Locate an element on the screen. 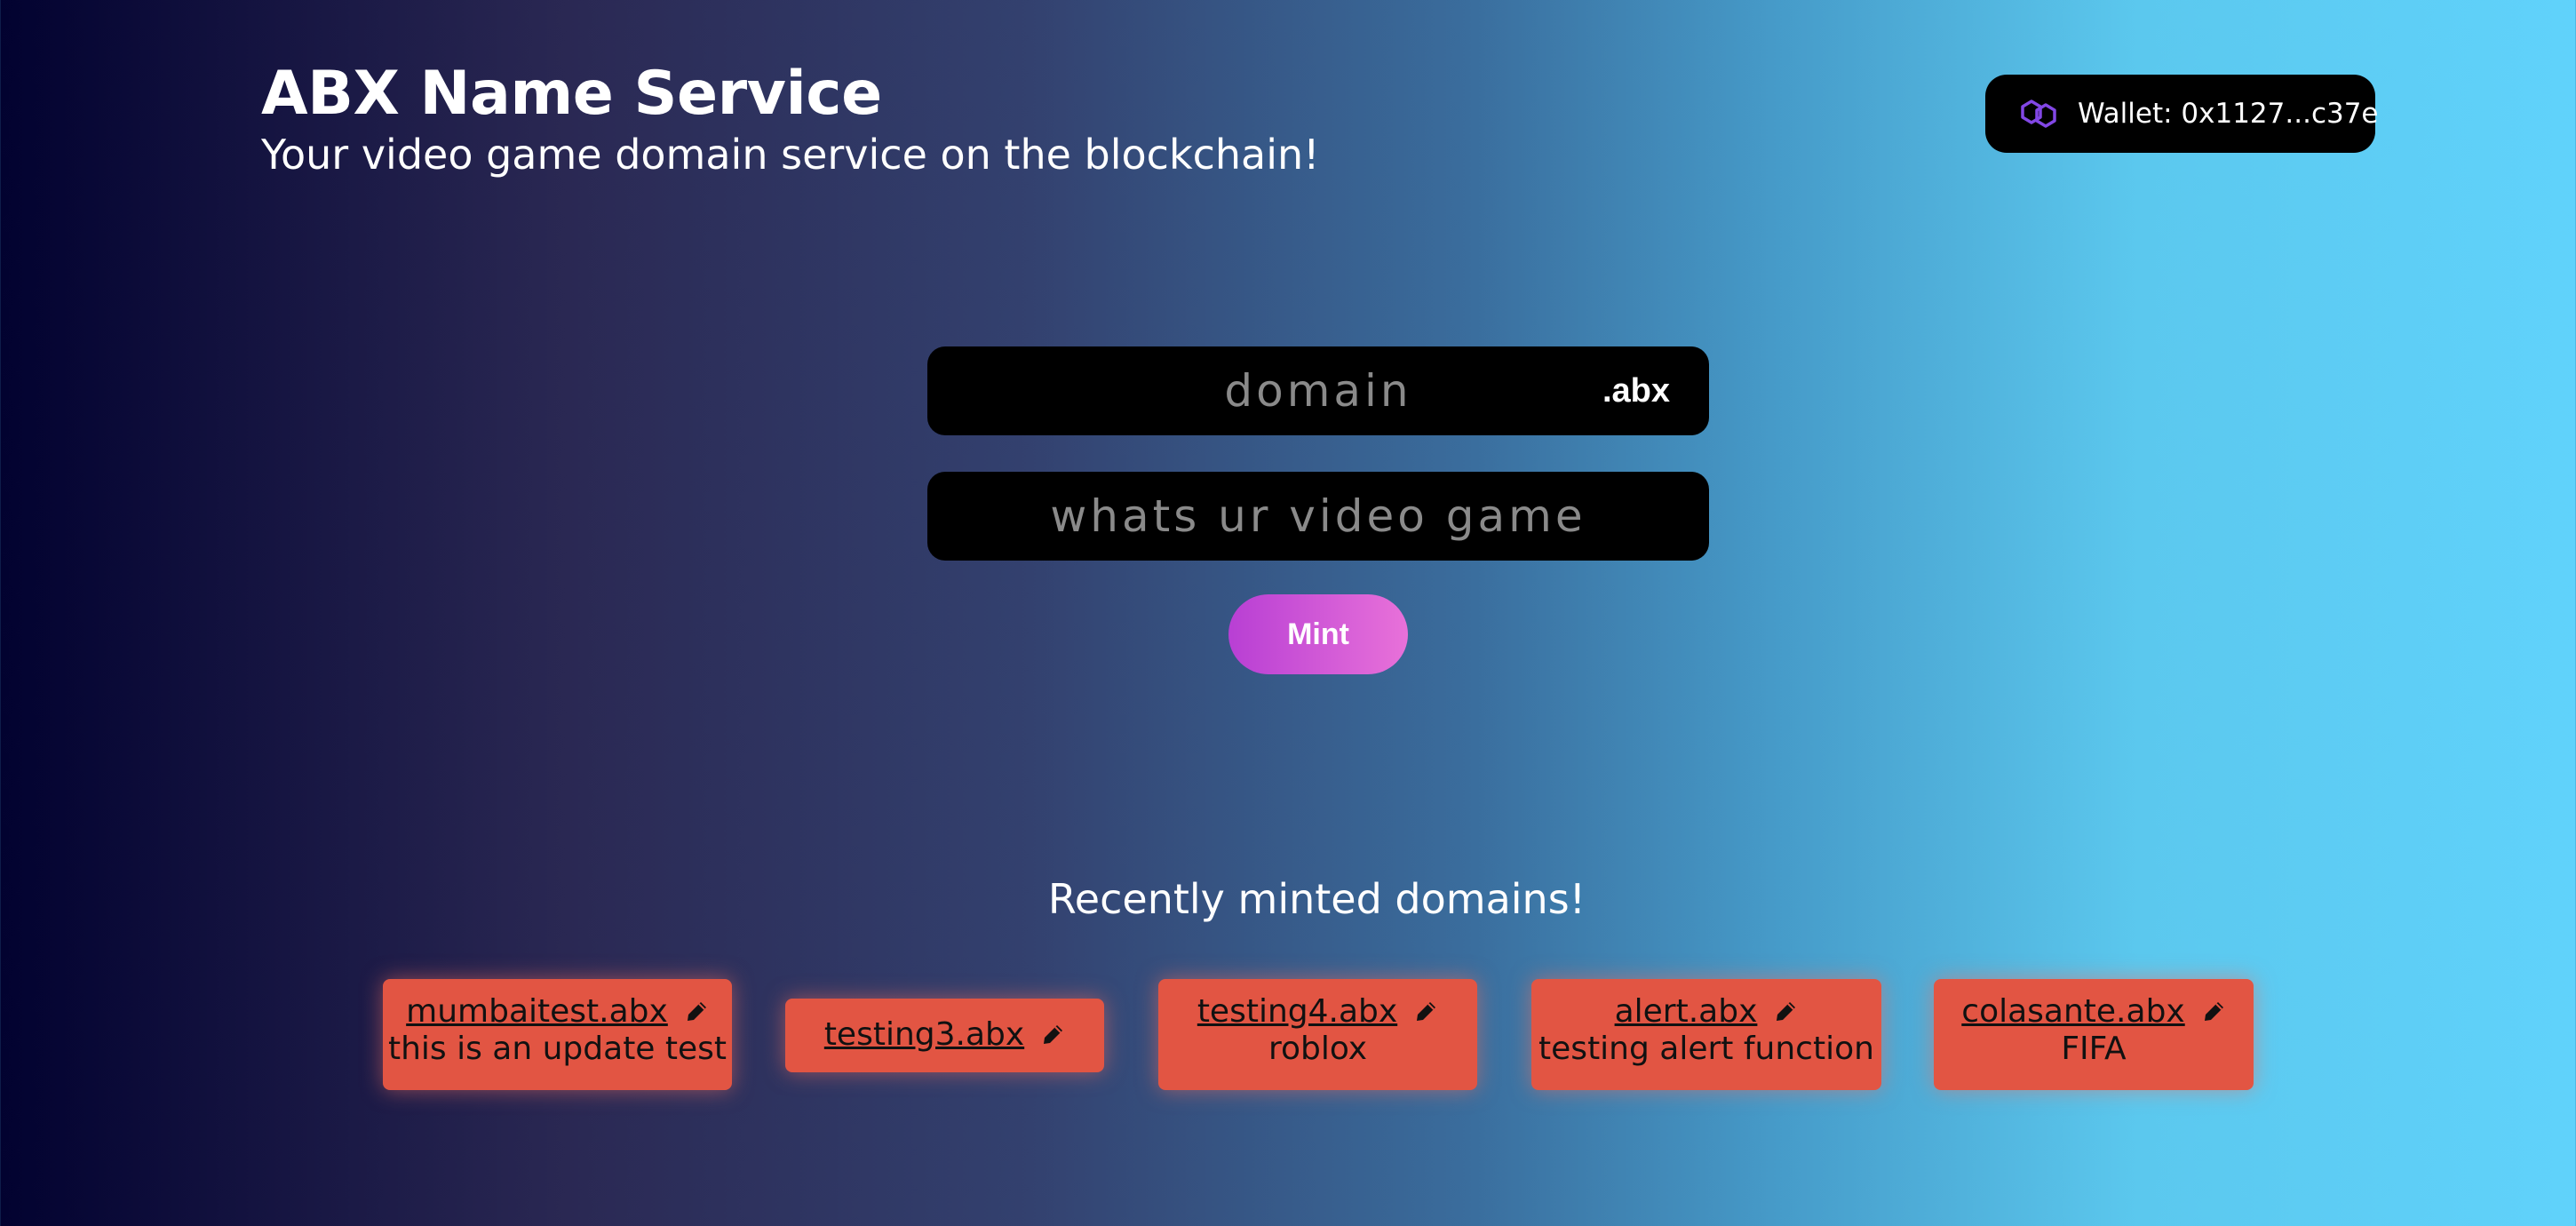 Image resolution: width=2576 pixels, height=1226 pixels. domain-card: colasante.abx FIFA is located at coordinates (2094, 1035).